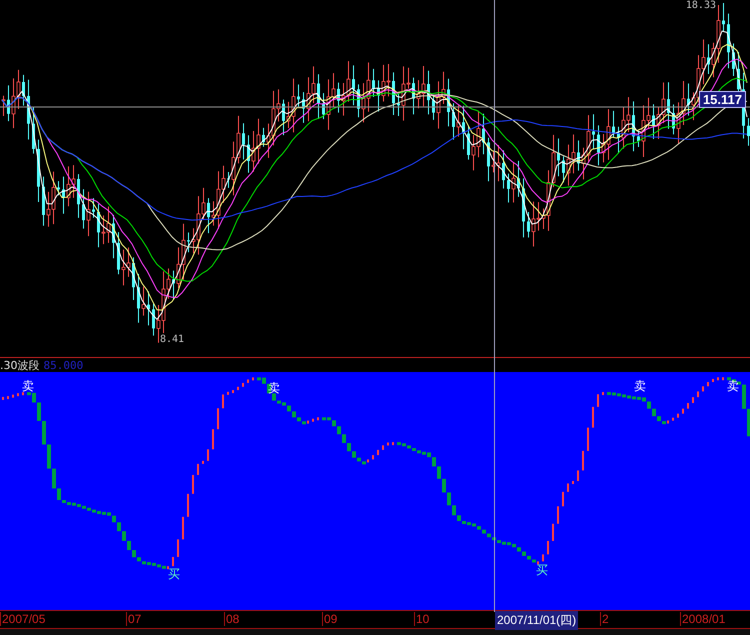 This screenshot has height=635, width=750. What do you see at coordinates (20, 365) in the screenshot?
I see `indicator-name: .30波段` at bounding box center [20, 365].